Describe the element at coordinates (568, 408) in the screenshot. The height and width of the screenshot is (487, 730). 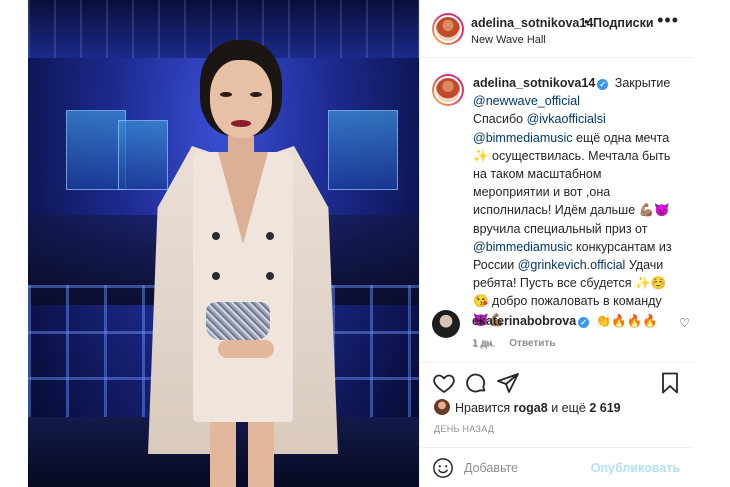
I see `likes-middle: и ещё` at that location.